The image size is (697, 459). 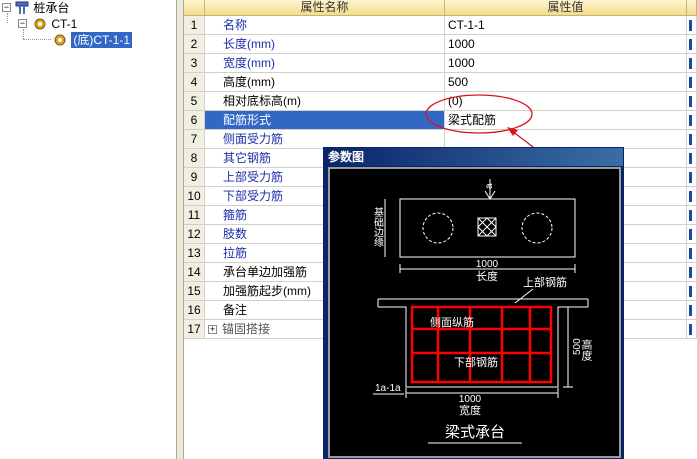 What do you see at coordinates (378, 226) in the screenshot?
I see `pile-edge-label: 基础边缘` at bounding box center [378, 226].